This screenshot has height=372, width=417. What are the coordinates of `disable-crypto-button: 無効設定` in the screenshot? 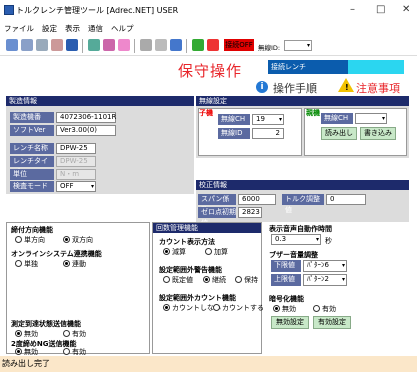 It's located at (290, 322).